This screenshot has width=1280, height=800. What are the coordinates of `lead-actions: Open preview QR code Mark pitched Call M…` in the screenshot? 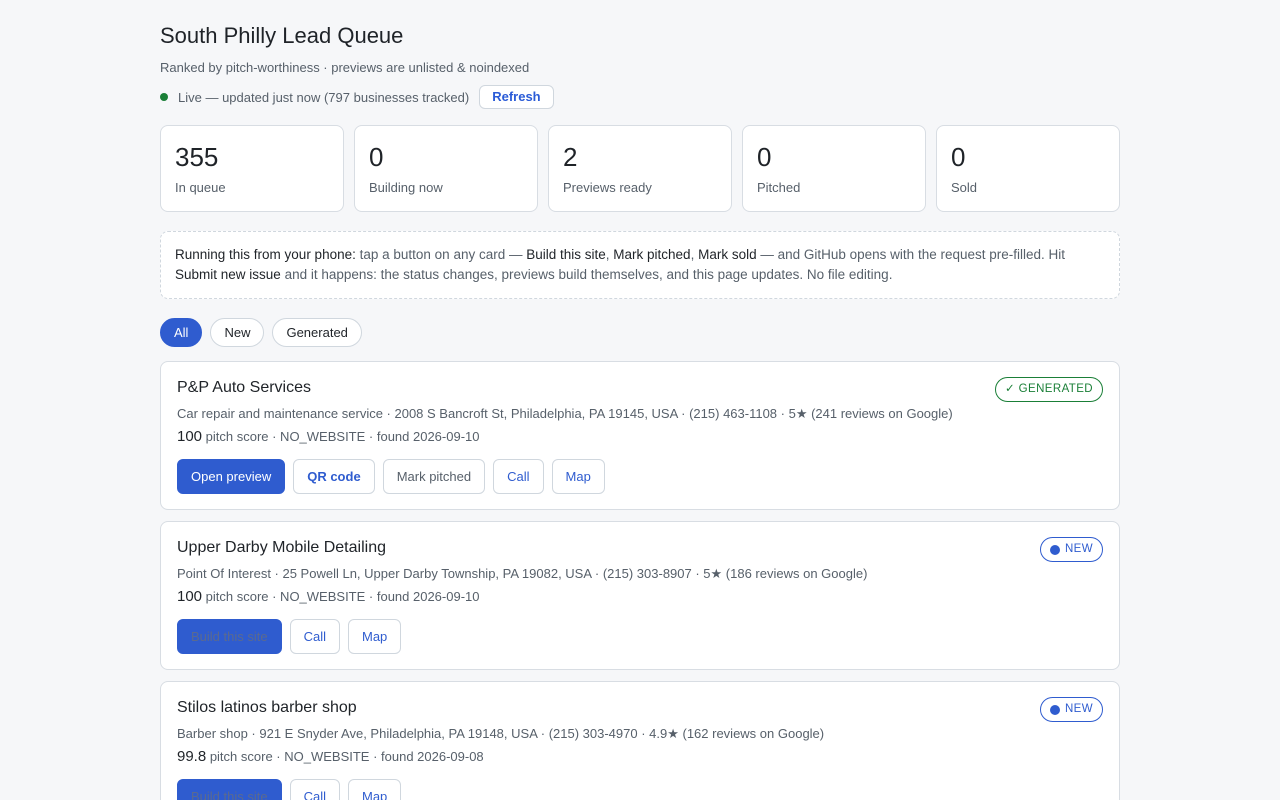 It's located at (640, 476).